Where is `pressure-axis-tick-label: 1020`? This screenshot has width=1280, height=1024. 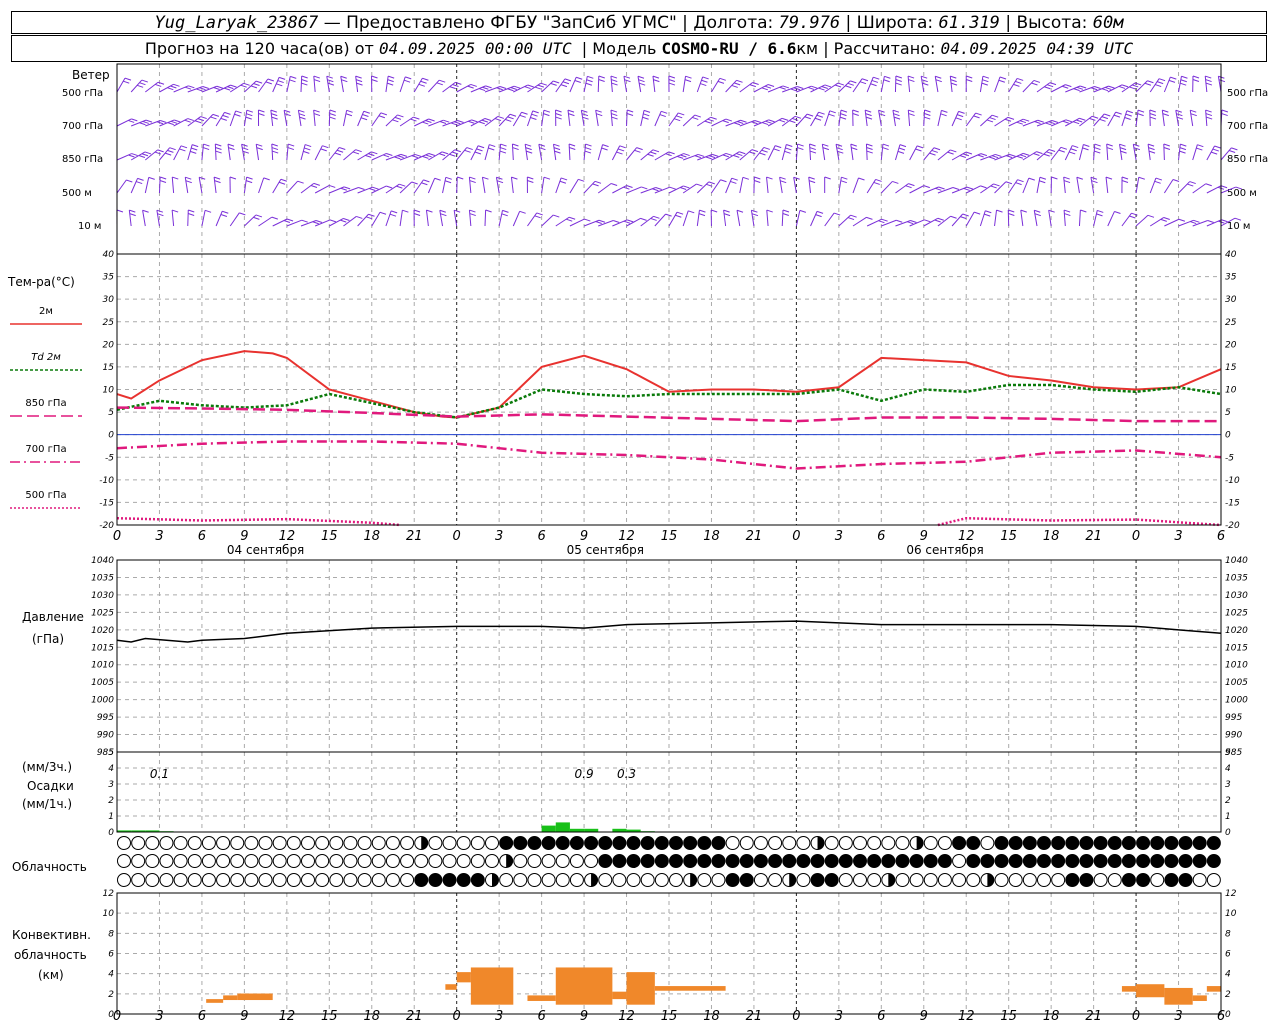 pressure-axis-tick-label: 1020 is located at coordinates (1236, 631).